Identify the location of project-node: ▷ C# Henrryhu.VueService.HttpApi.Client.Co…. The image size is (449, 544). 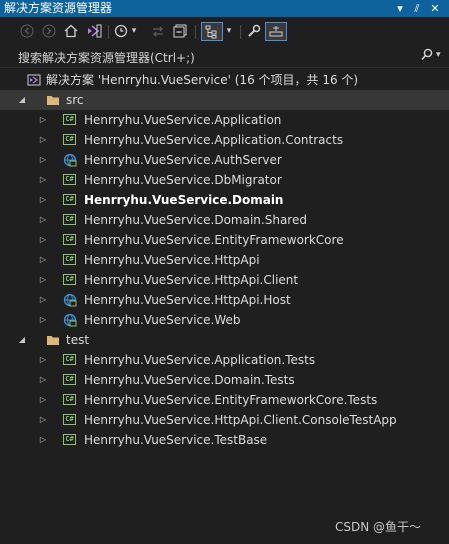
(224, 420).